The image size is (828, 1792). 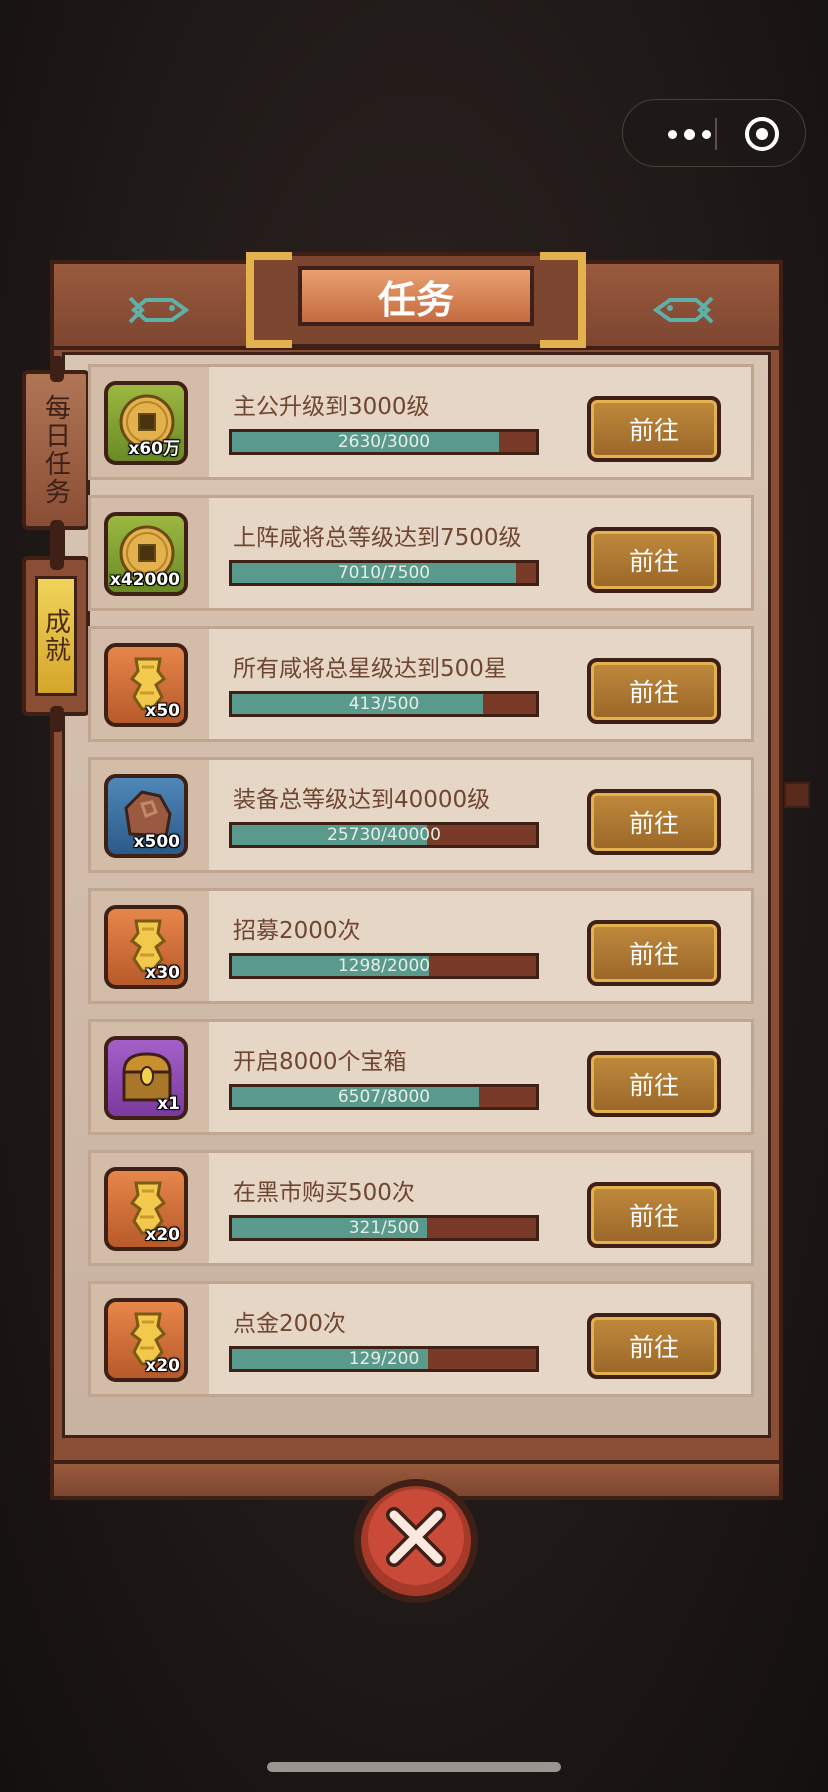 I want to click on task-row: x1 开启8000个宝箱 6507/8000 前往, so click(x=421, y=1077).